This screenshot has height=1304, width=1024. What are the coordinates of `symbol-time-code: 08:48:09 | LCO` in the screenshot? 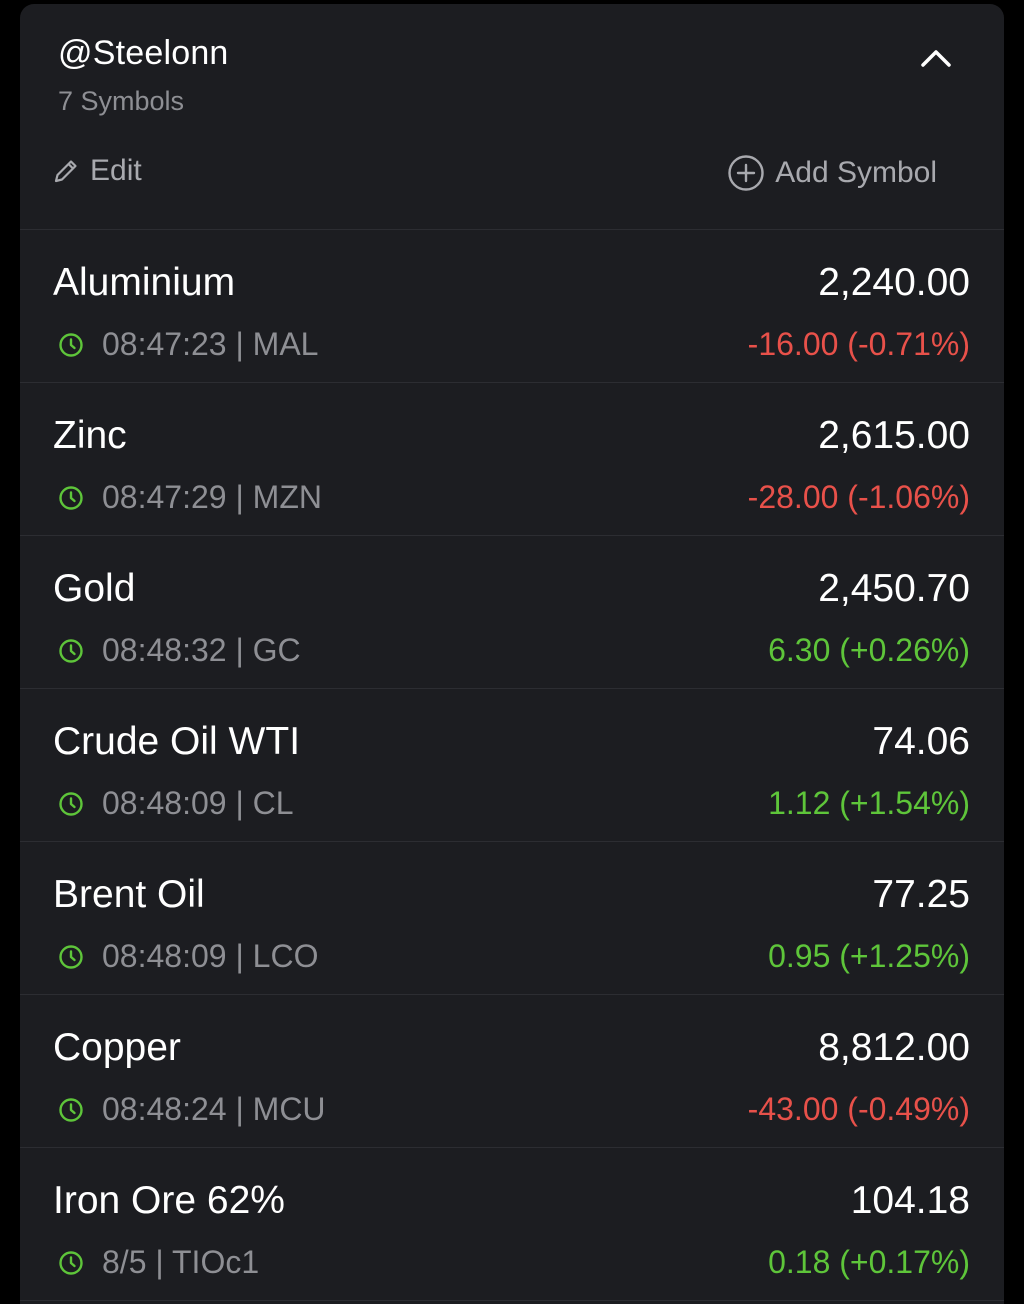 It's located at (210, 956).